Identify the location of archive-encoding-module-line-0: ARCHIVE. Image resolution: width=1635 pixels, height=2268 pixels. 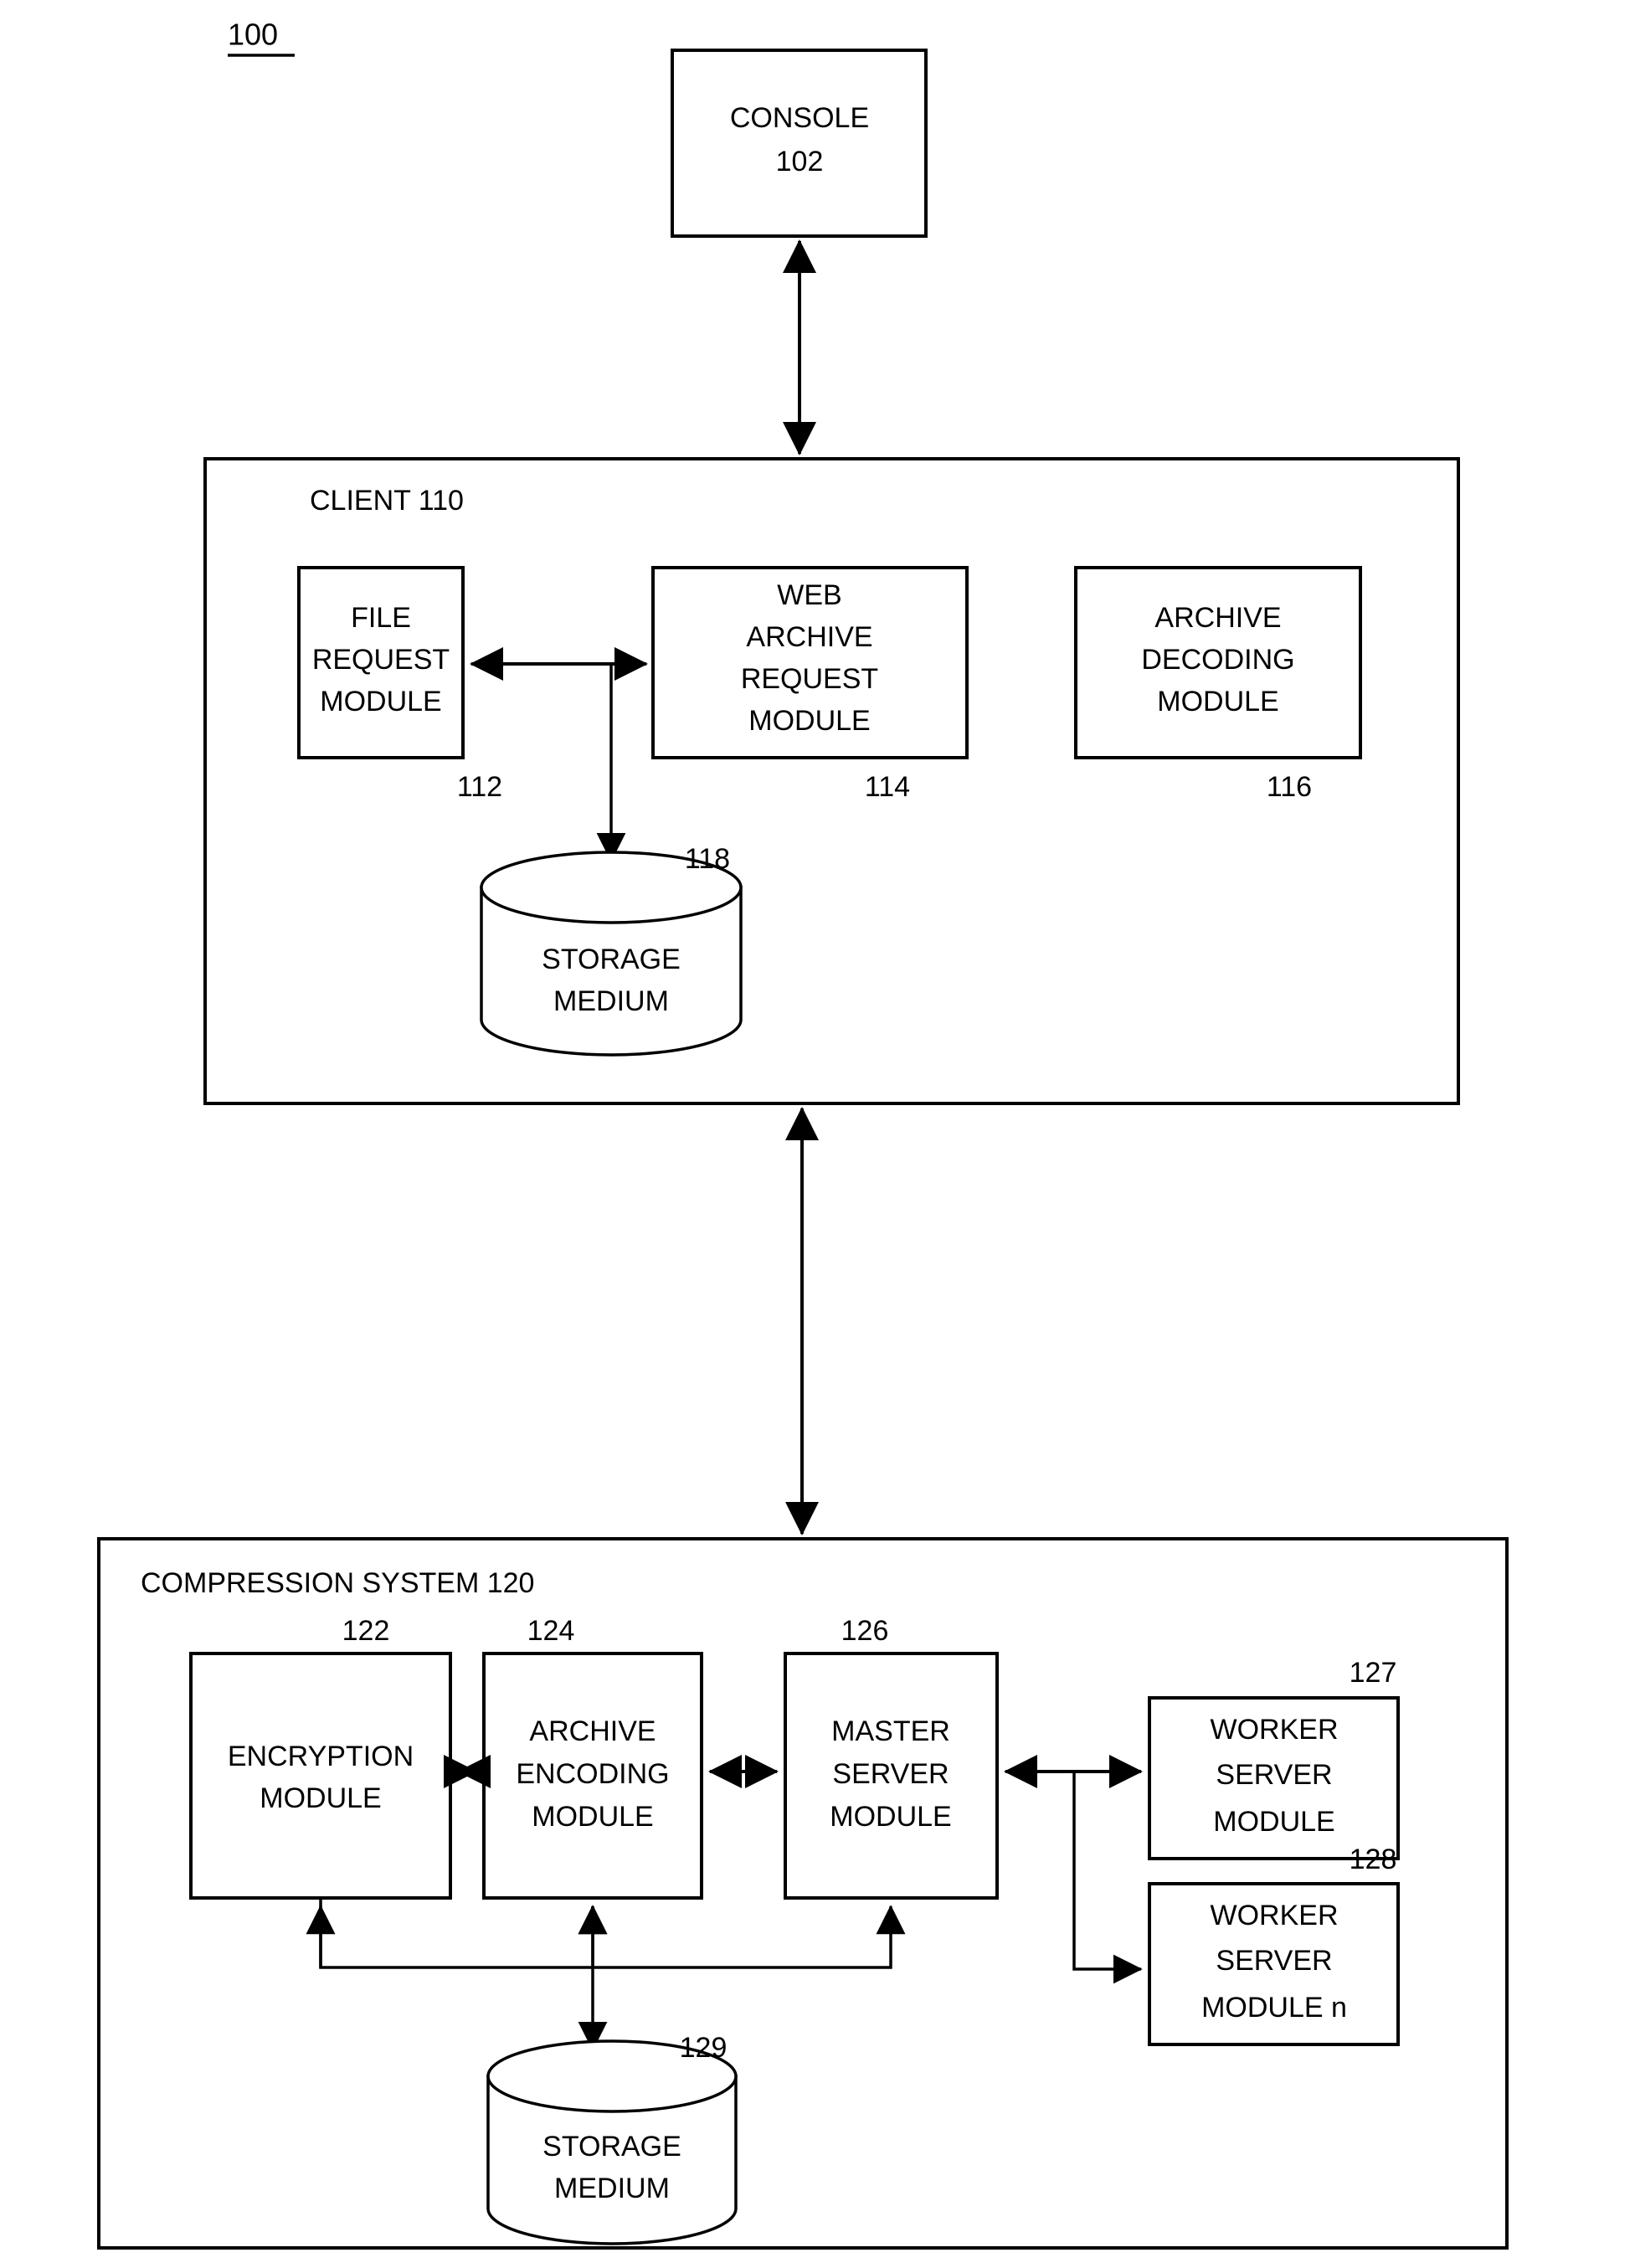
(592, 1731).